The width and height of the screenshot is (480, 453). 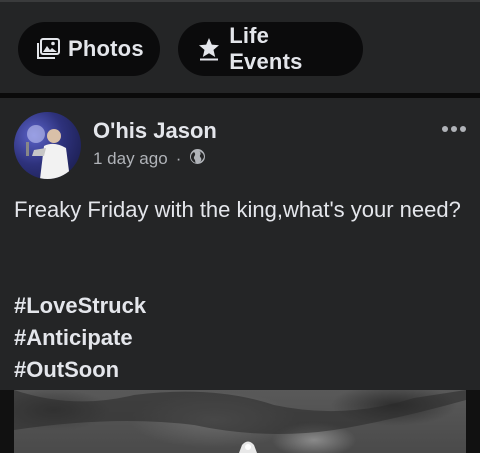 What do you see at coordinates (155, 131) in the screenshot?
I see `author-name: O'his Jason` at bounding box center [155, 131].